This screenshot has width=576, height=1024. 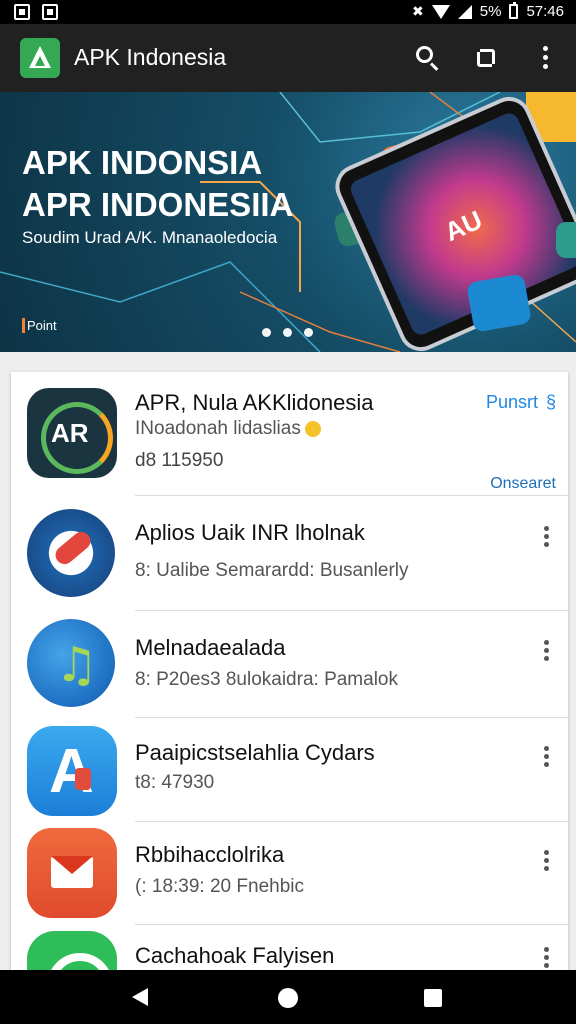 What do you see at coordinates (288, 12) in the screenshot?
I see `status-bar: ✖ 5% 57:46` at bounding box center [288, 12].